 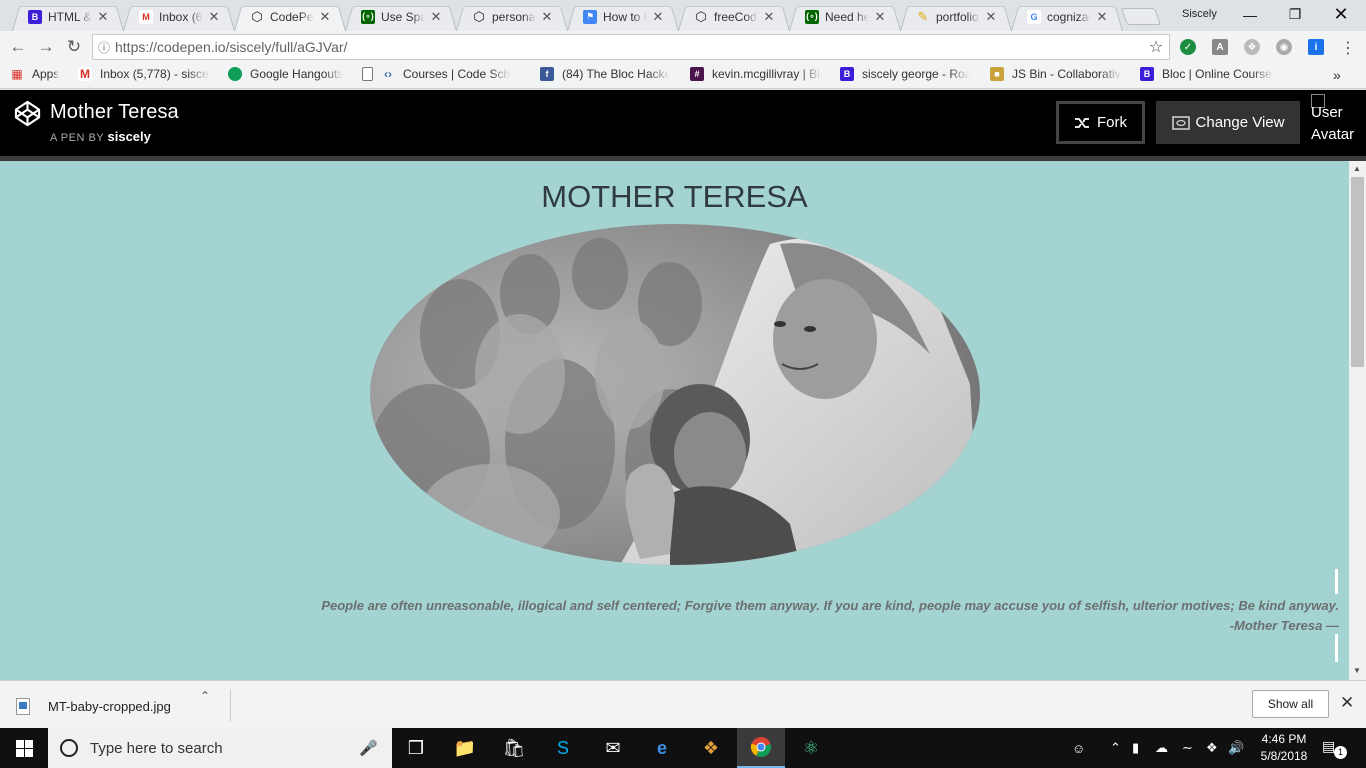 I want to click on skype-icon: S, so click(x=563, y=748).